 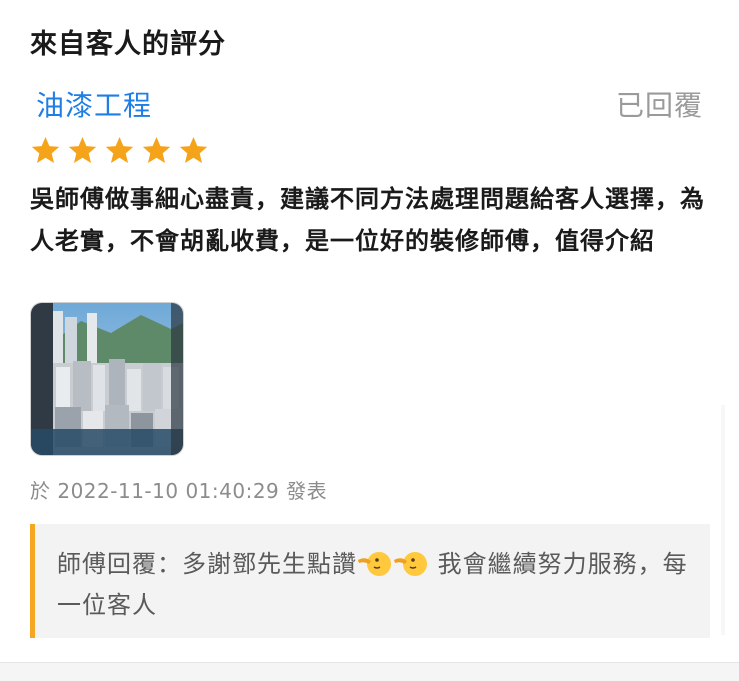 What do you see at coordinates (94, 104) in the screenshot?
I see `service-name-link: 油漆工程` at bounding box center [94, 104].